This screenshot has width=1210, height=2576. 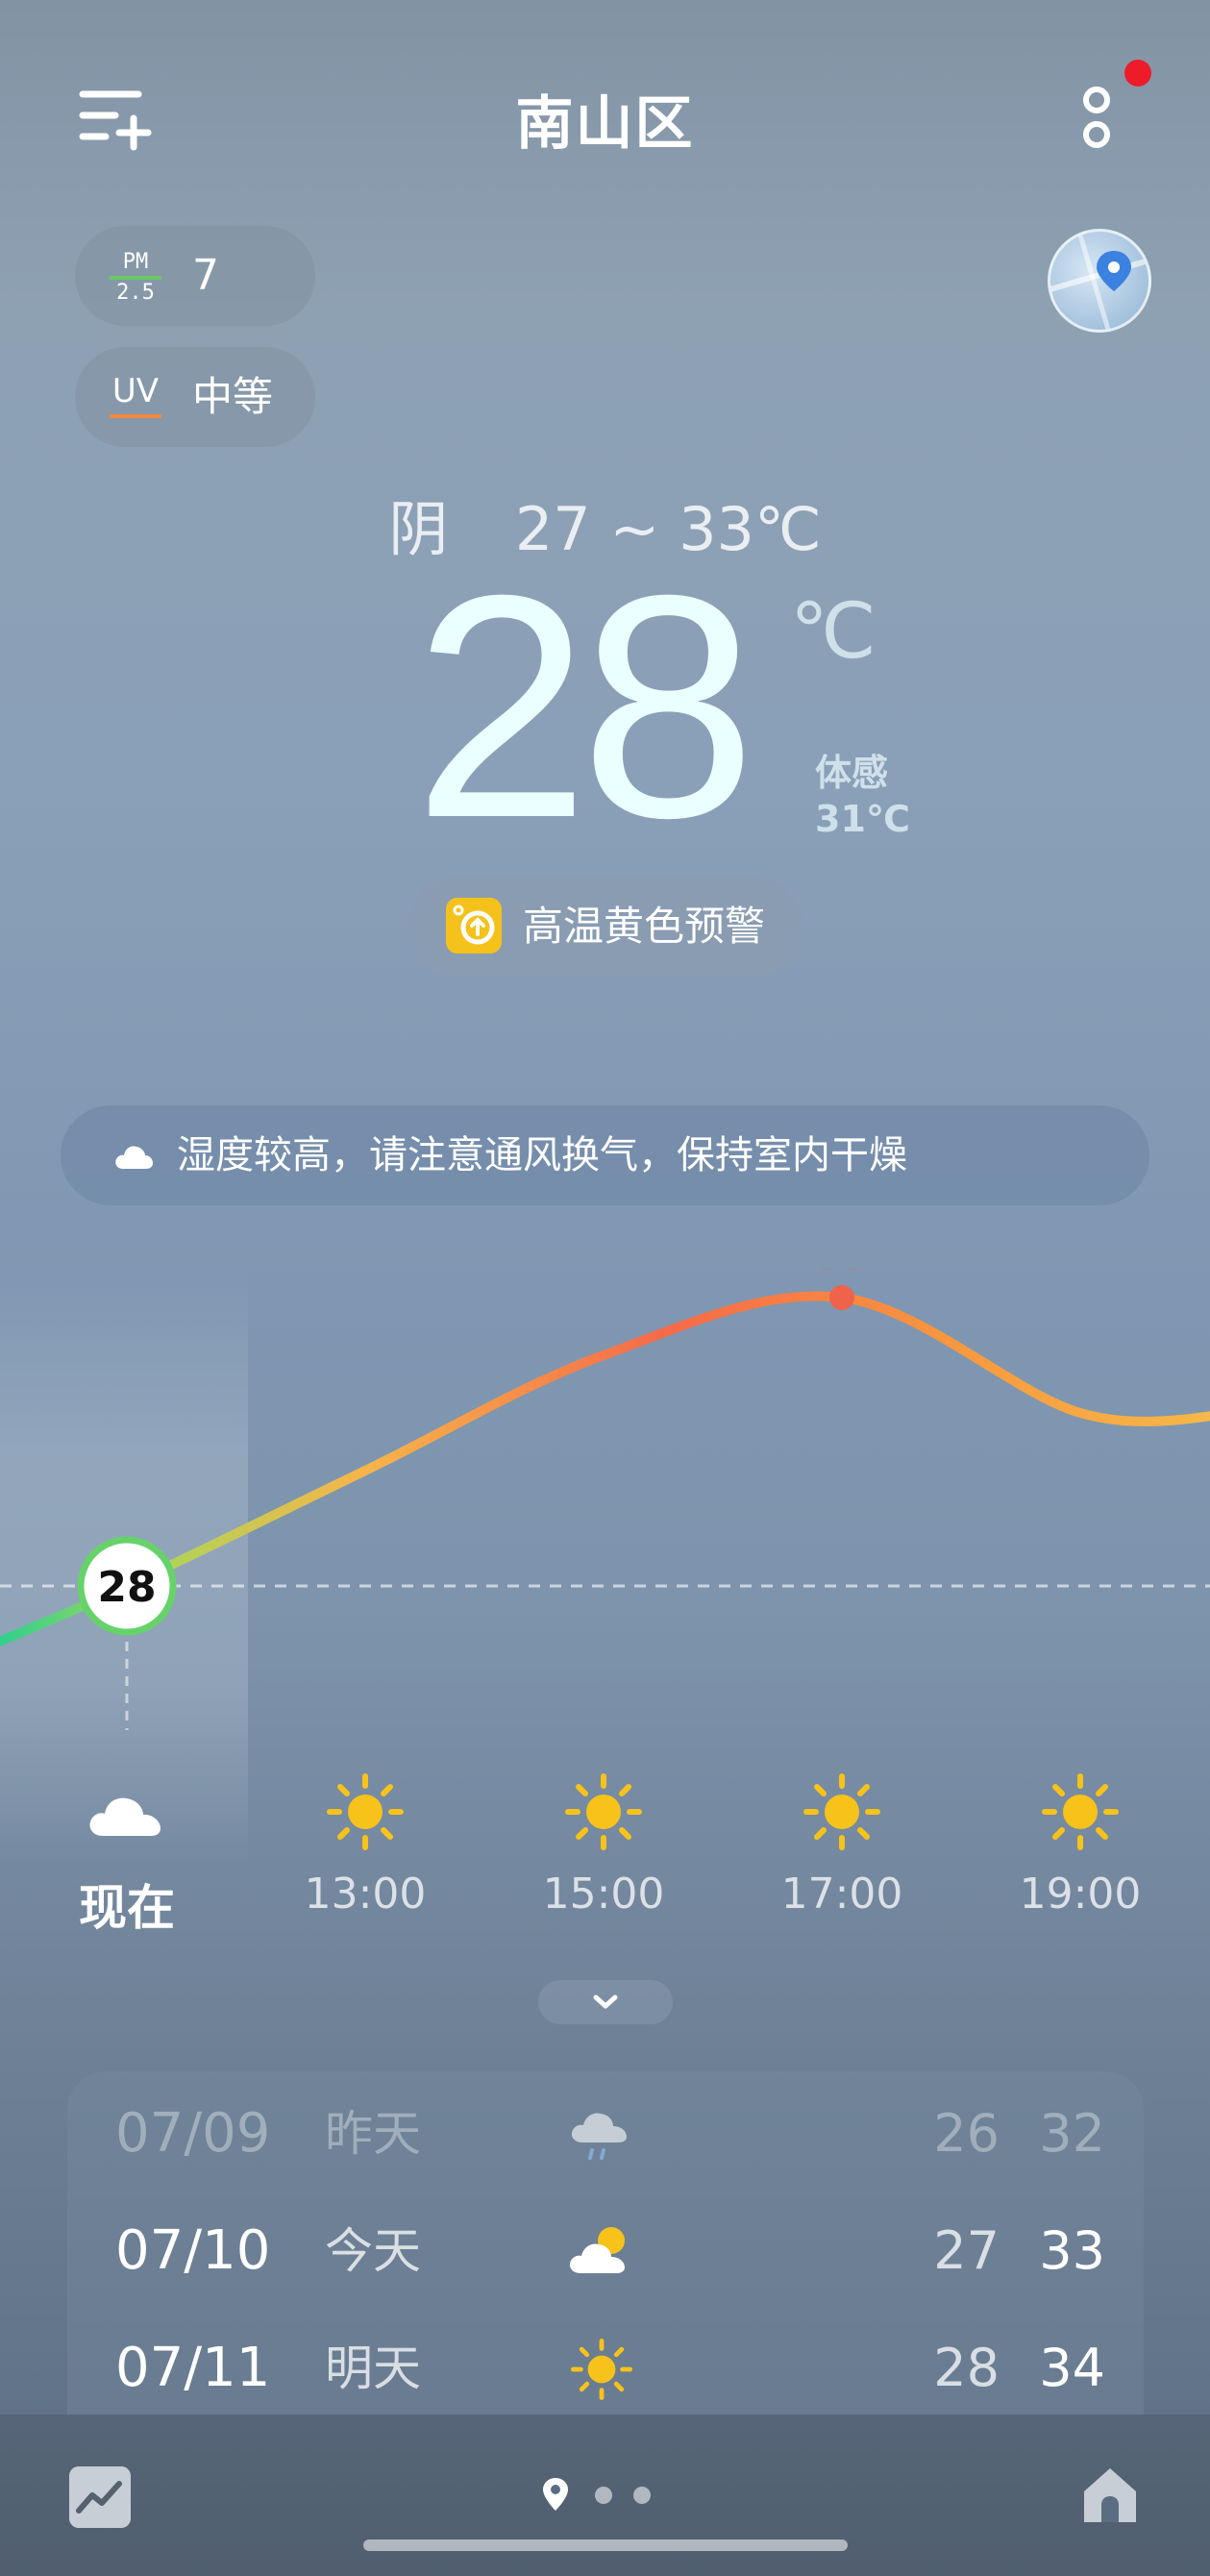 What do you see at coordinates (126, 1587) in the screenshot?
I see `now-temp-label: 28` at bounding box center [126, 1587].